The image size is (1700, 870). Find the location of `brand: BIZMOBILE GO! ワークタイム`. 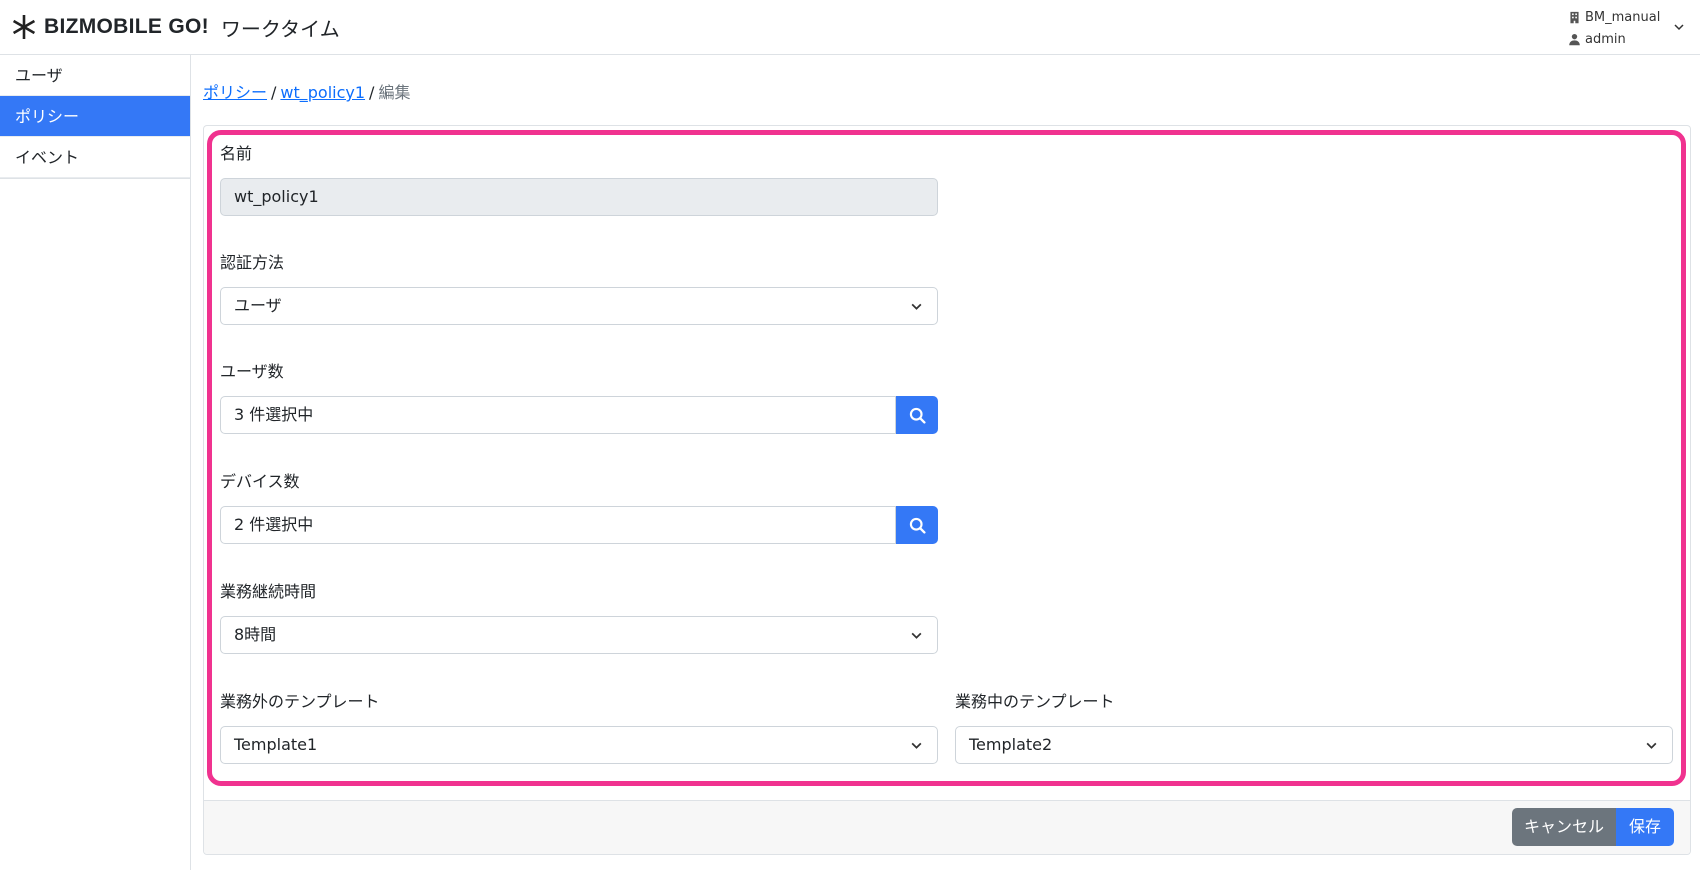

brand: BIZMOBILE GO! ワークタイム is located at coordinates (175, 27).